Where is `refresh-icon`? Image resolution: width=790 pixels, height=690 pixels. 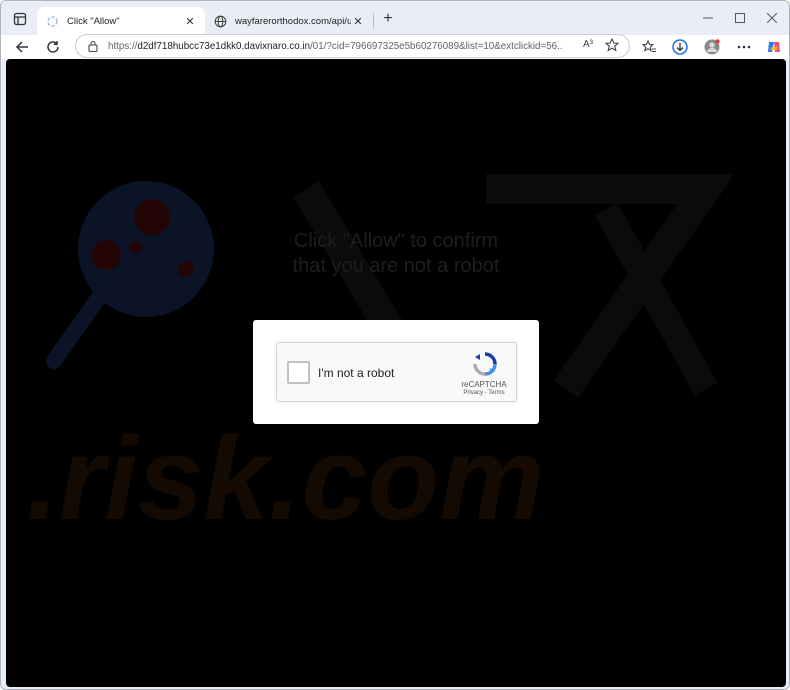 refresh-icon is located at coordinates (53, 47).